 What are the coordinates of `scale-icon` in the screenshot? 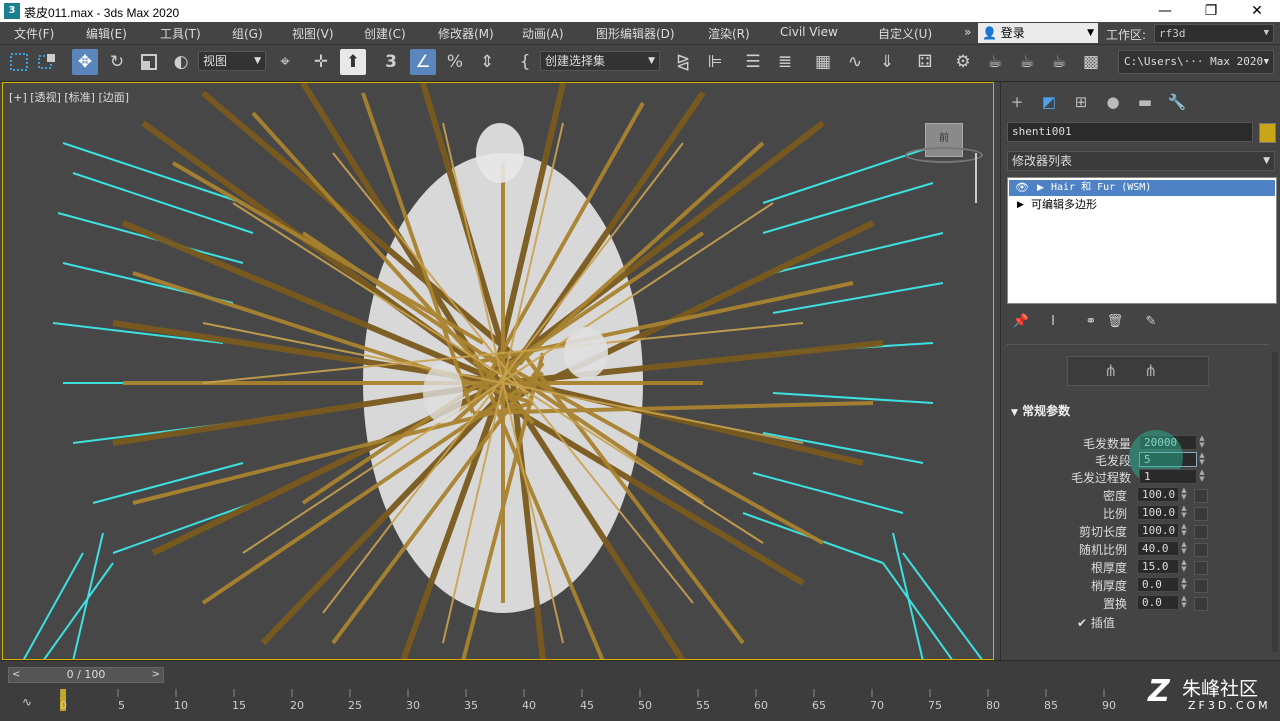 It's located at (149, 62).